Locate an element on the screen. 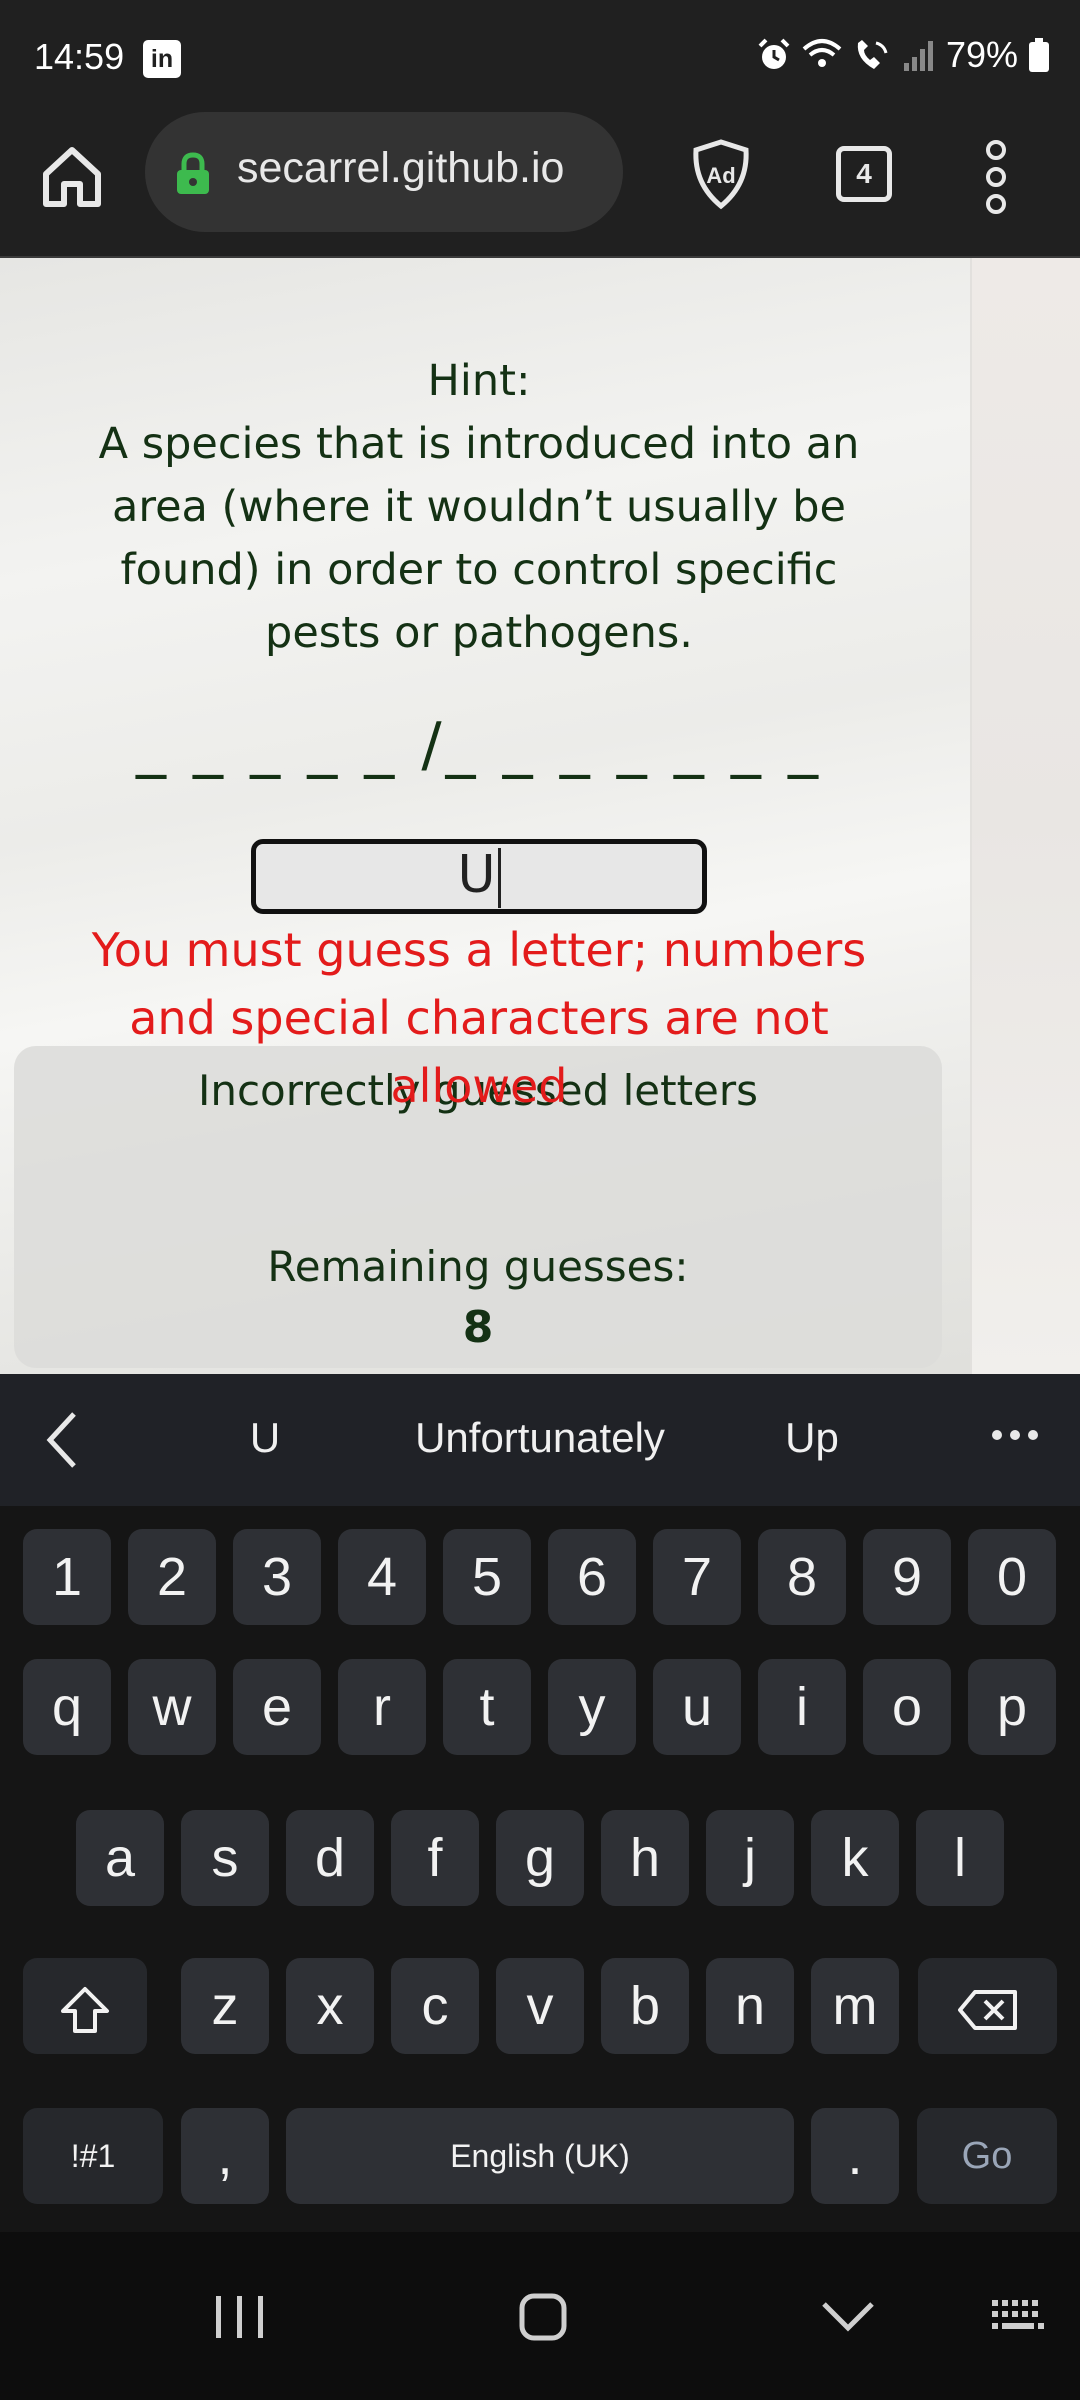 The image size is (1080, 2400). symbols-key: !#1 is located at coordinates (93, 2156).